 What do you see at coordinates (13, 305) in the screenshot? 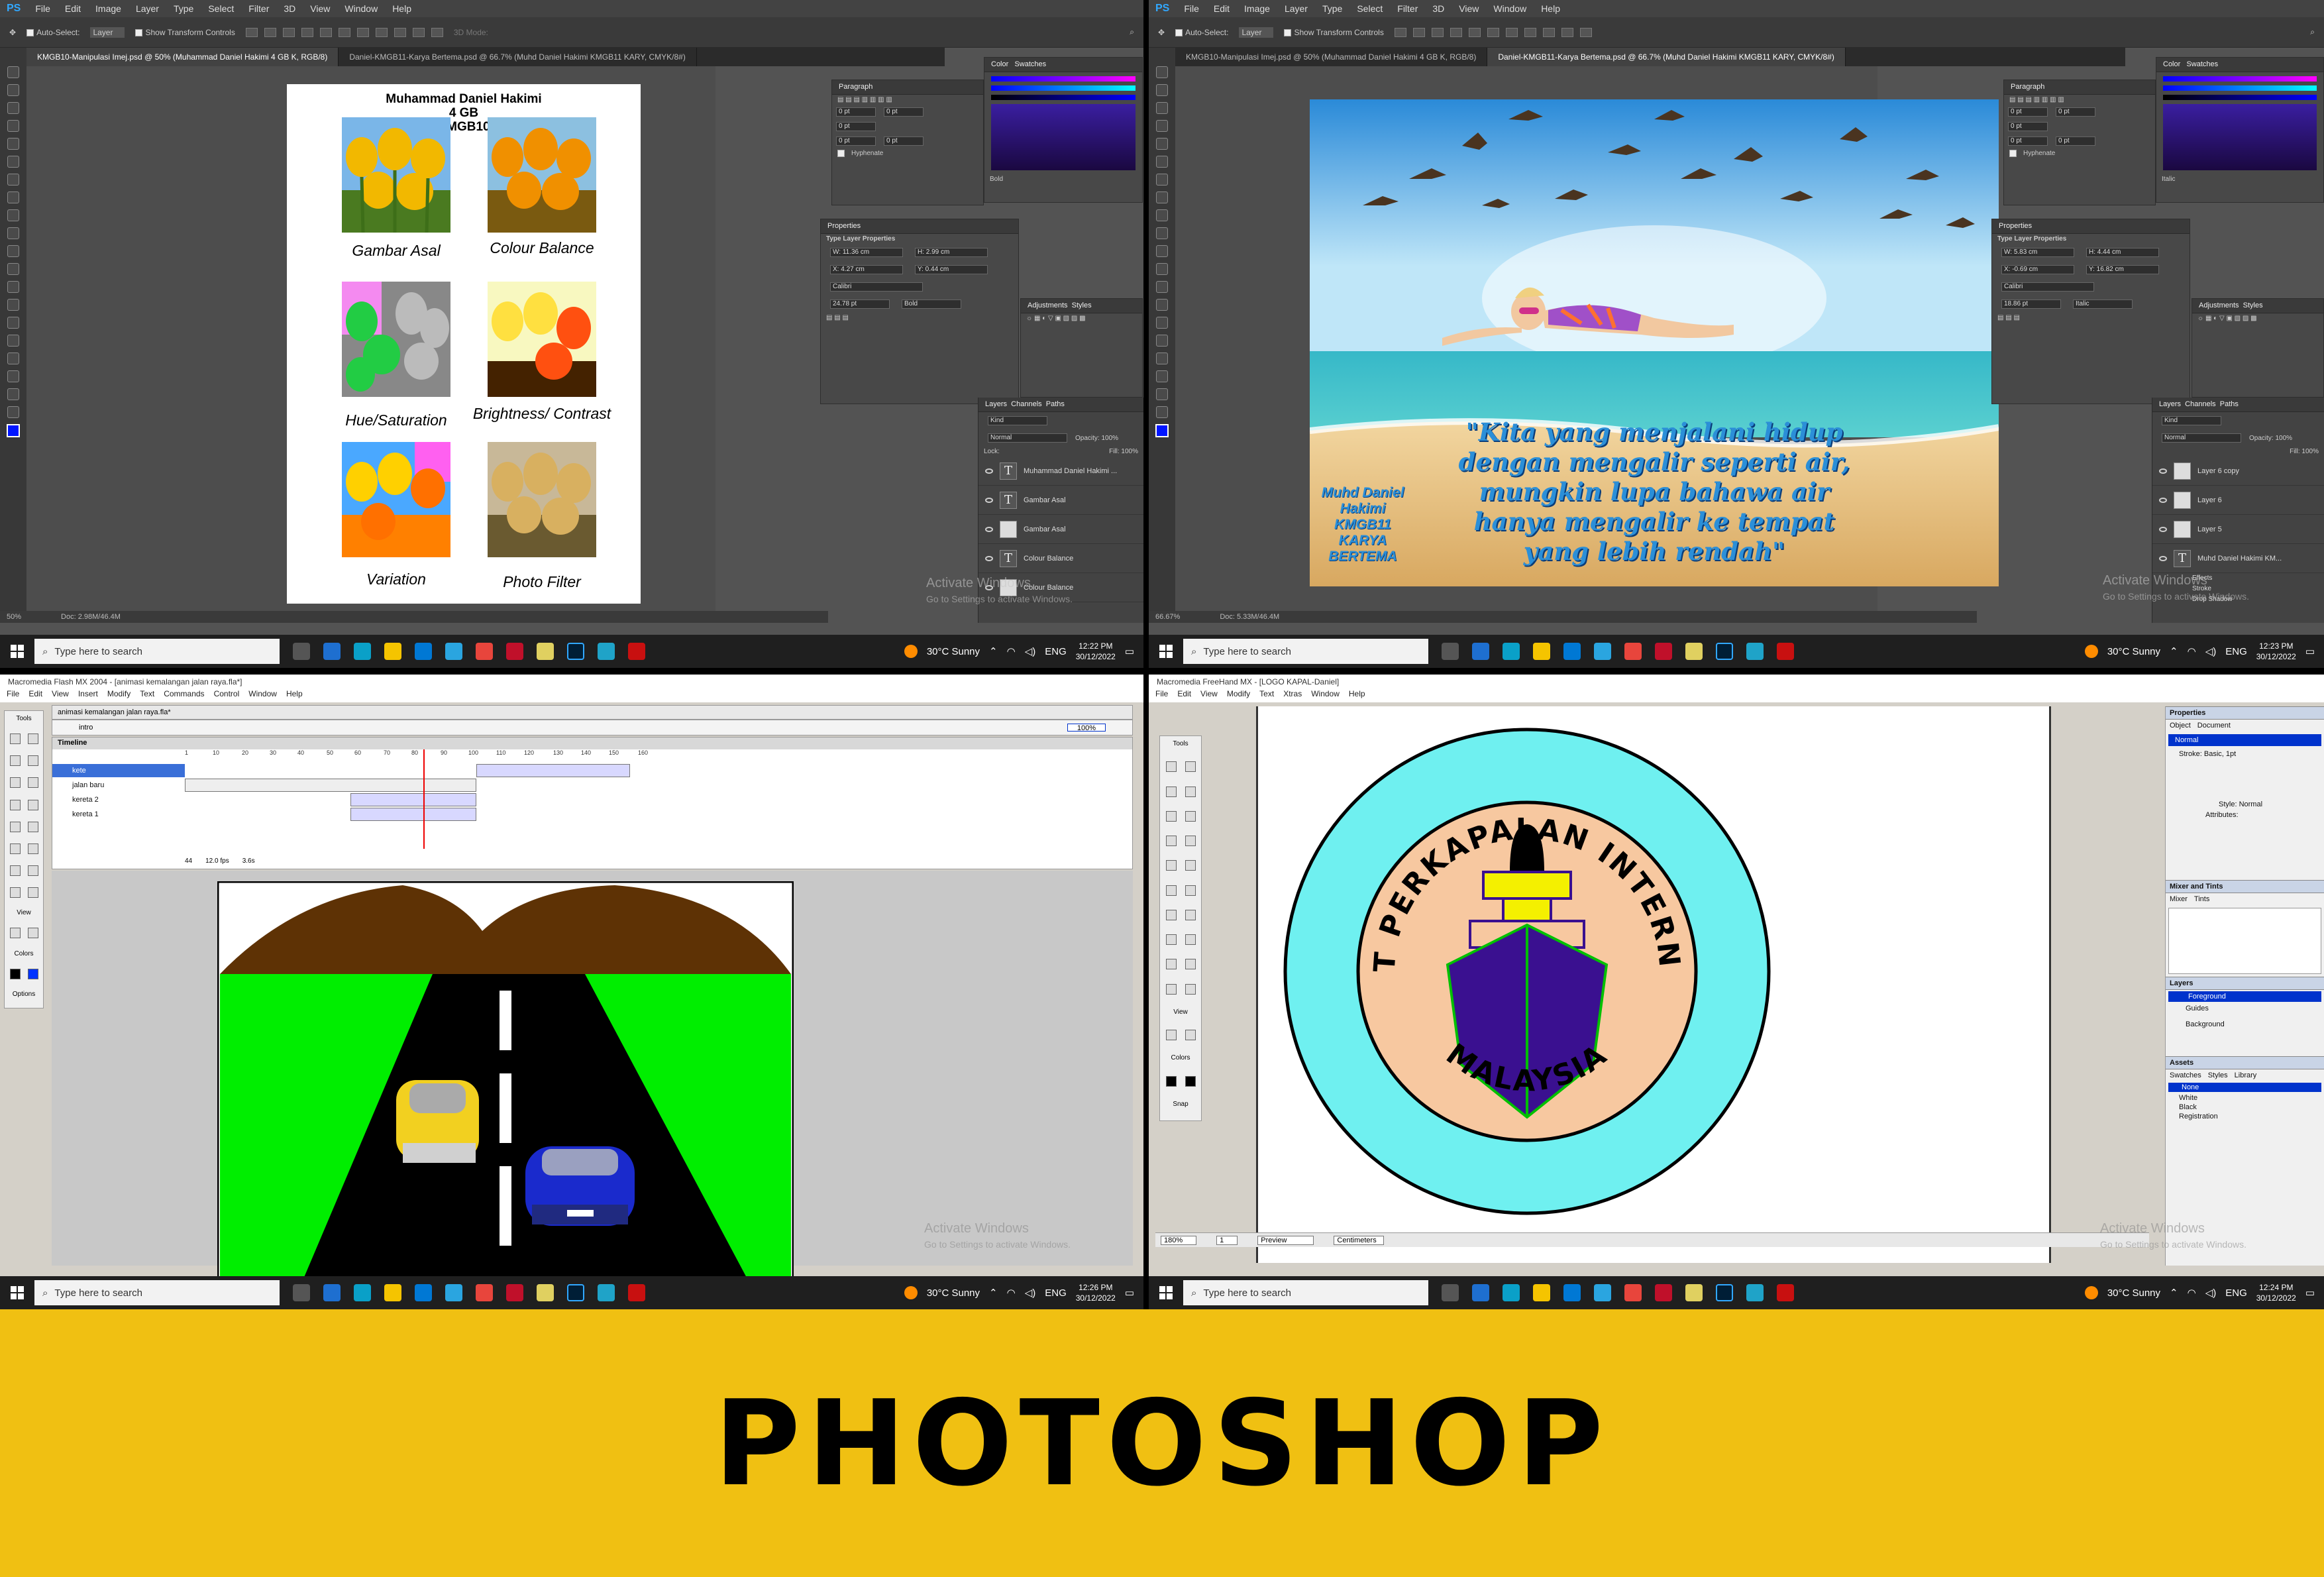
I see `dodge-tool-icon` at bounding box center [13, 305].